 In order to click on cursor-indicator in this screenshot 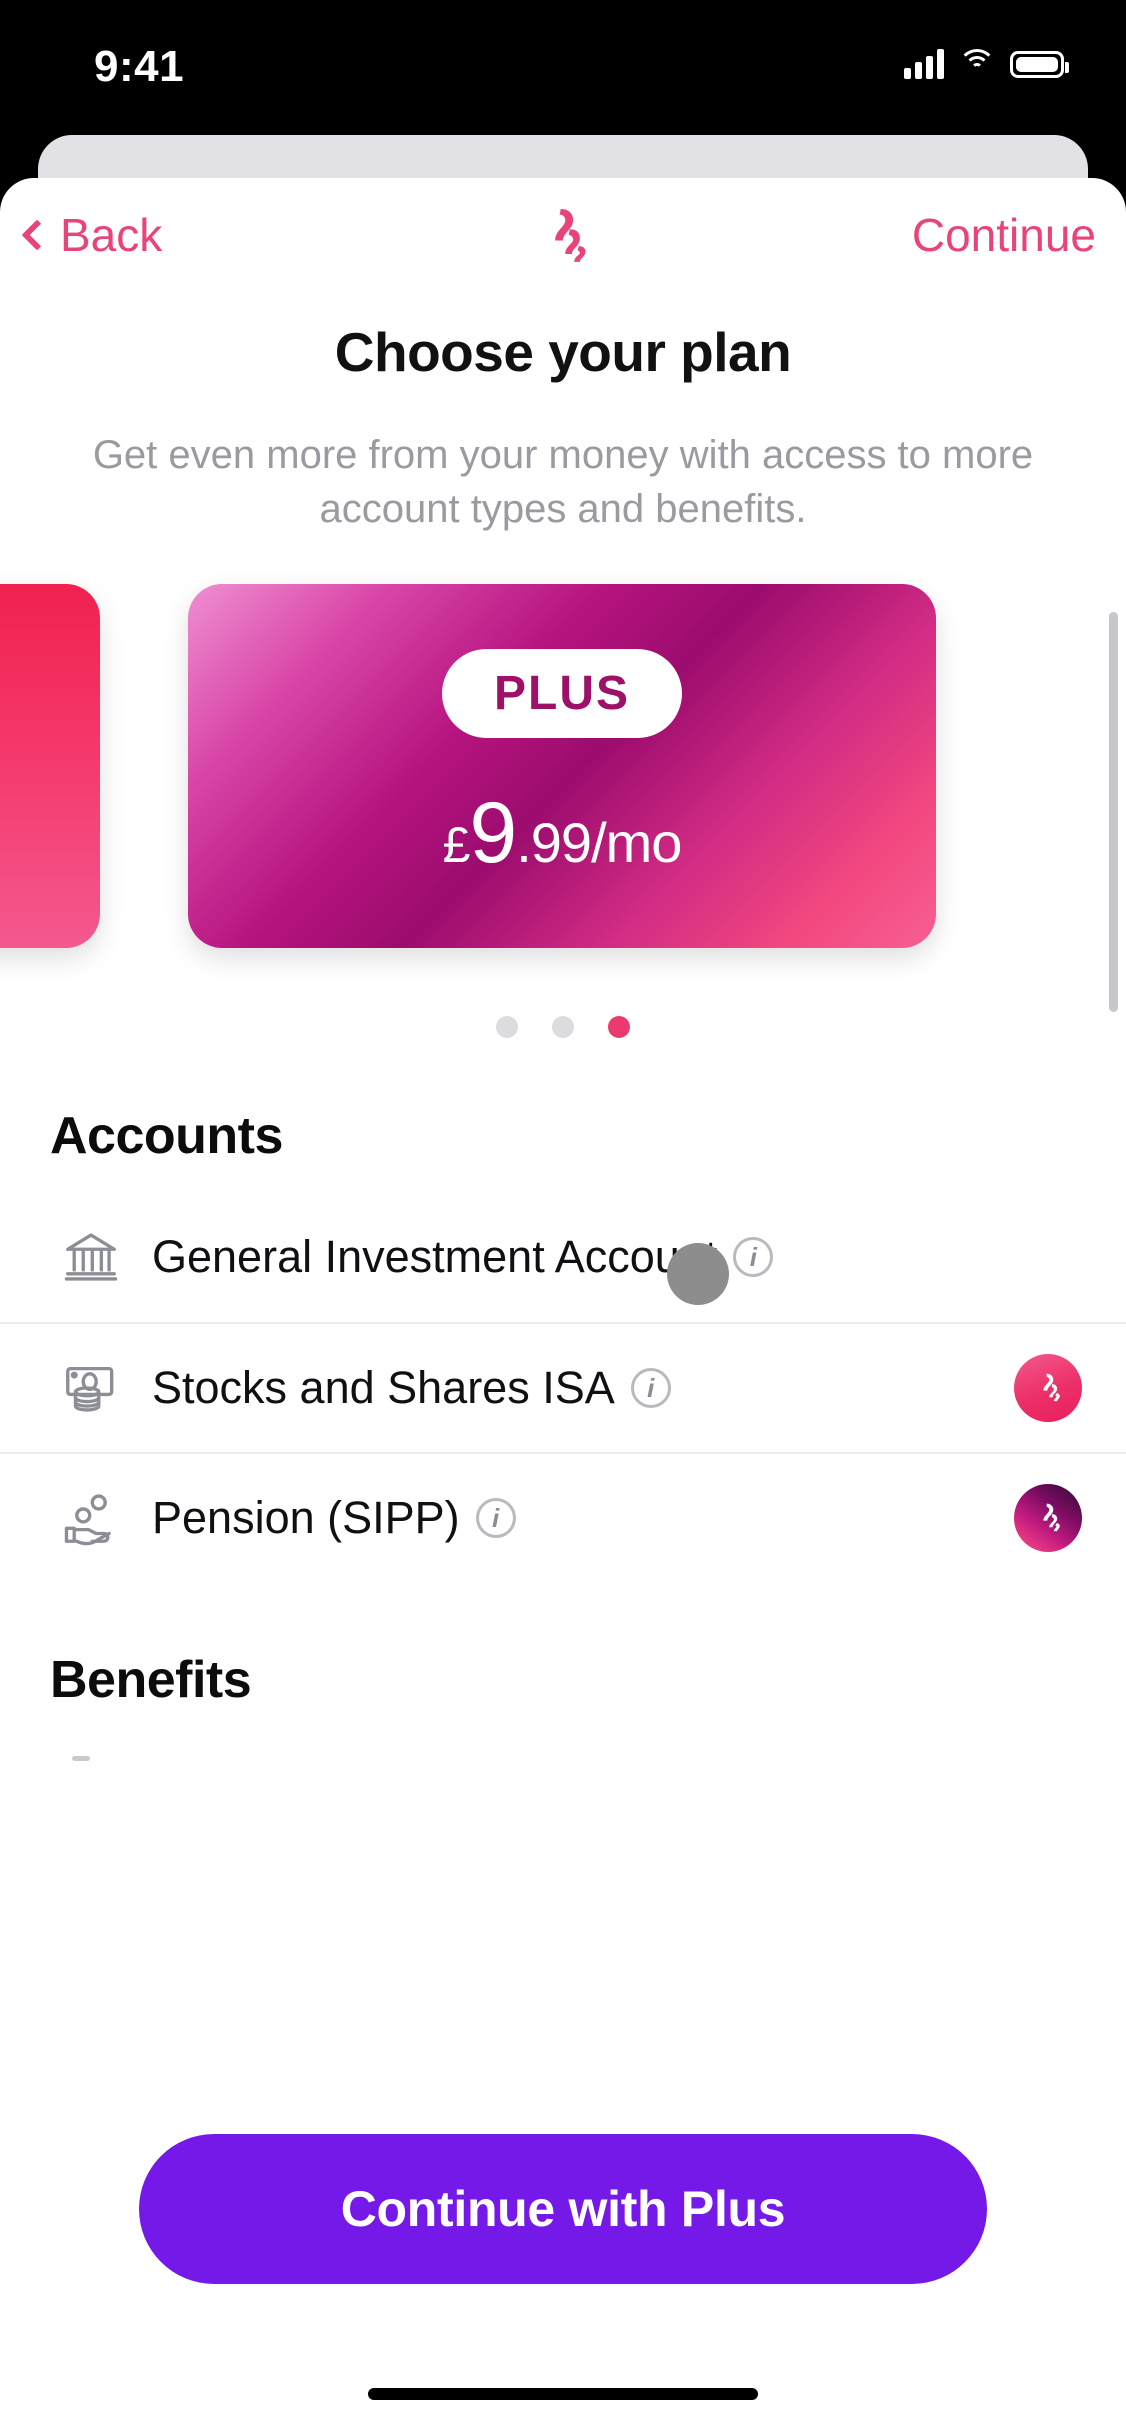, I will do `click(698, 1274)`.